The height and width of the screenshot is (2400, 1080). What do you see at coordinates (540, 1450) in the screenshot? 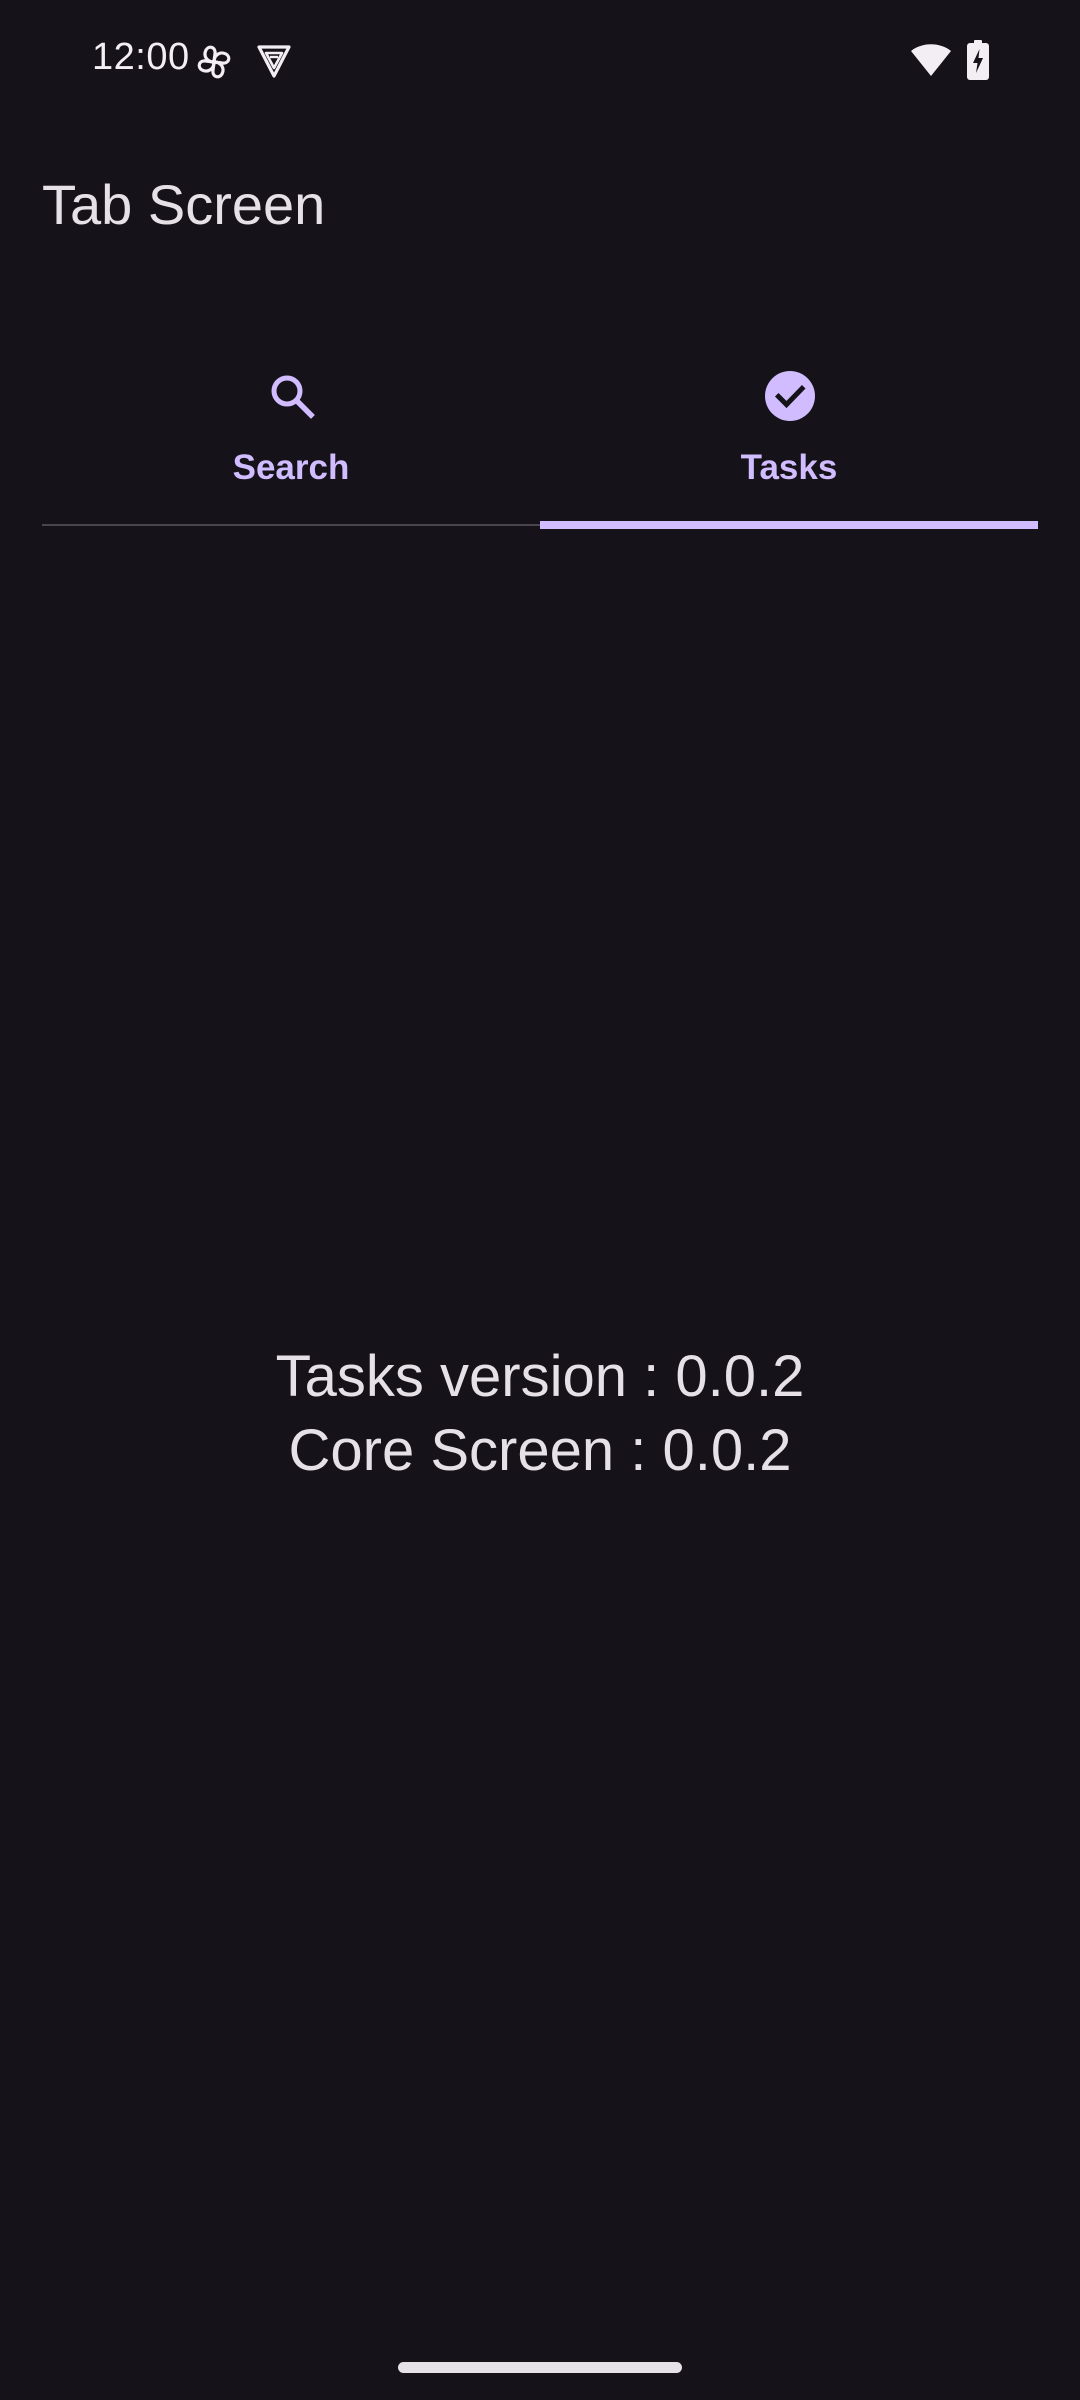
I see `core-screen-version-text: Core Screen : 0.0.2` at bounding box center [540, 1450].